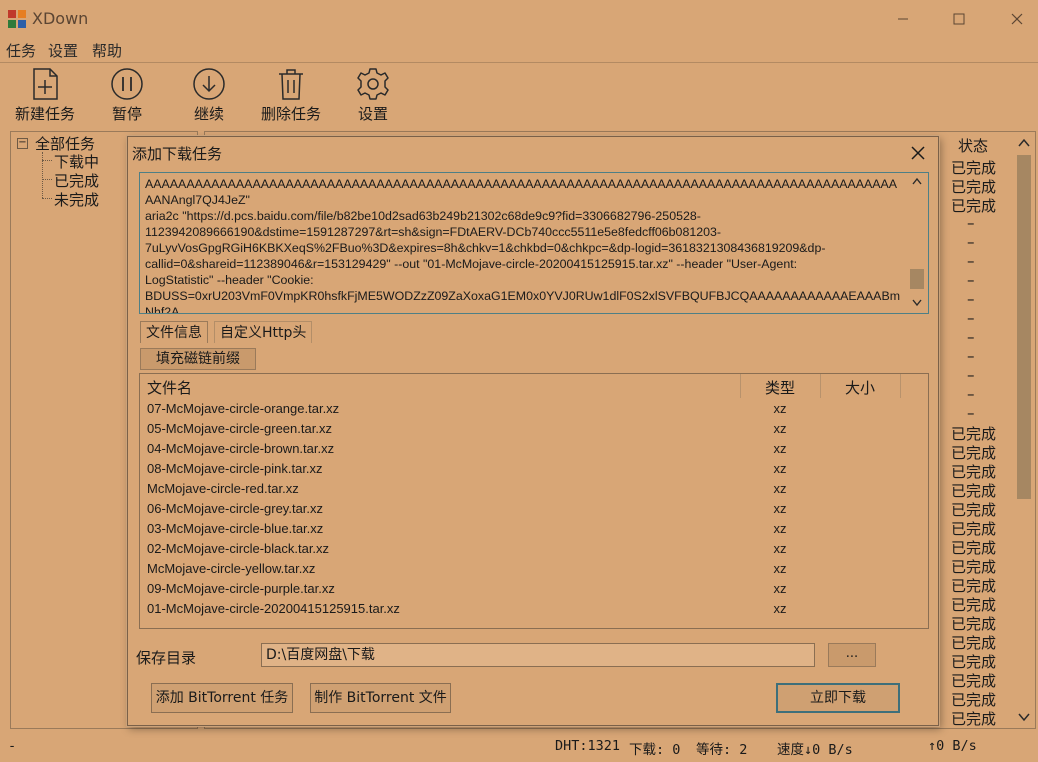  What do you see at coordinates (780, 387) in the screenshot?
I see `column-header-type: 类型` at bounding box center [780, 387].